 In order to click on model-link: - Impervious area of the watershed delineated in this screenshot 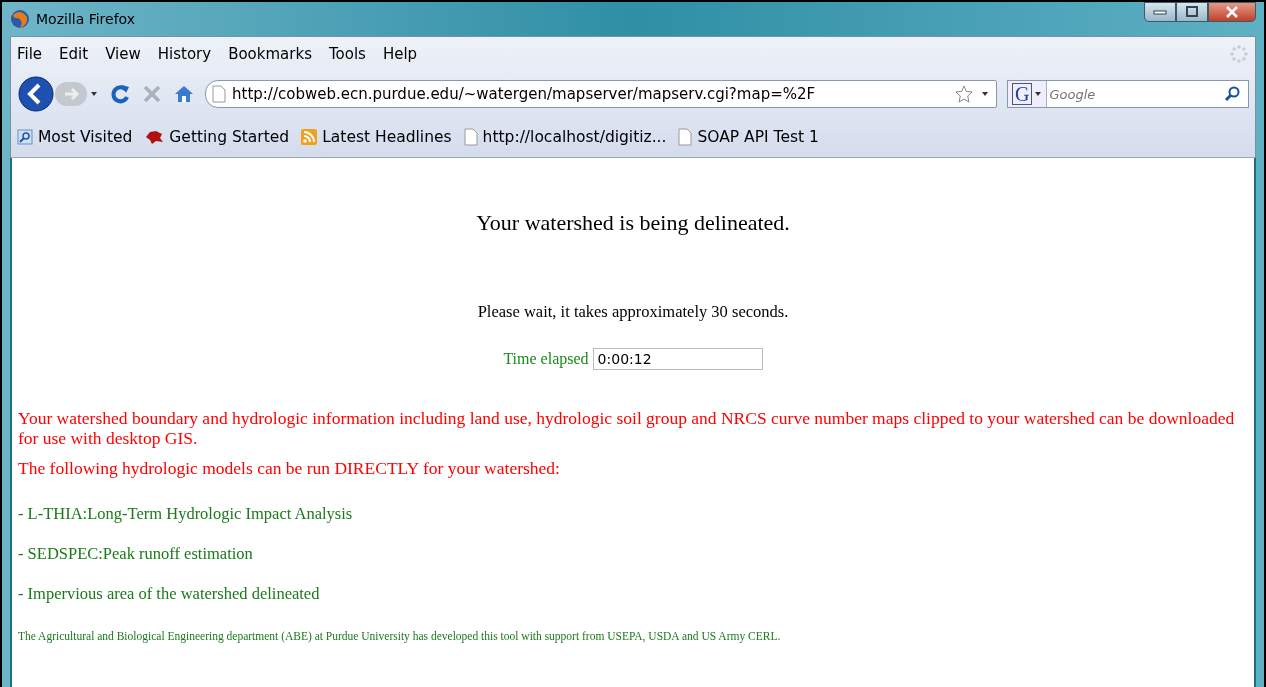, I will do `click(633, 594)`.